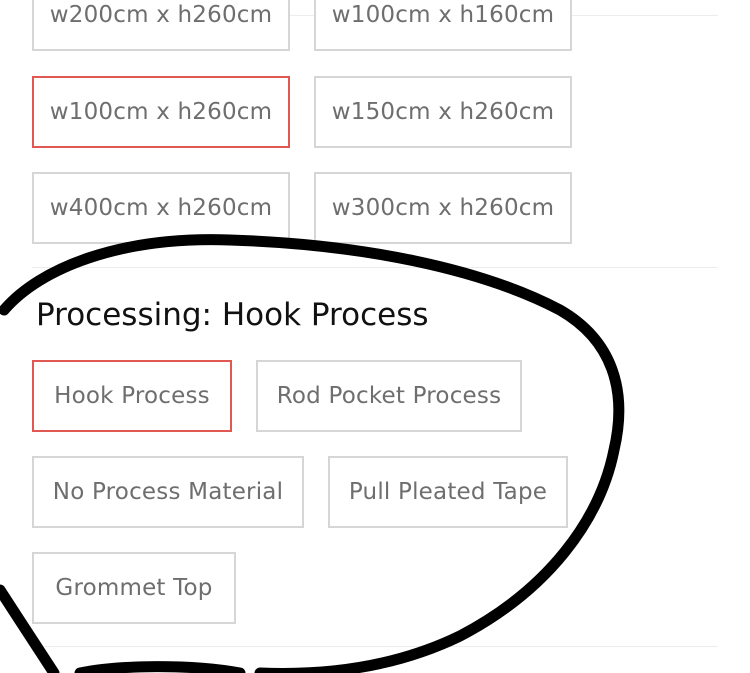  What do you see at coordinates (132, 396) in the screenshot?
I see `processing-option-hook-process: Hook Process` at bounding box center [132, 396].